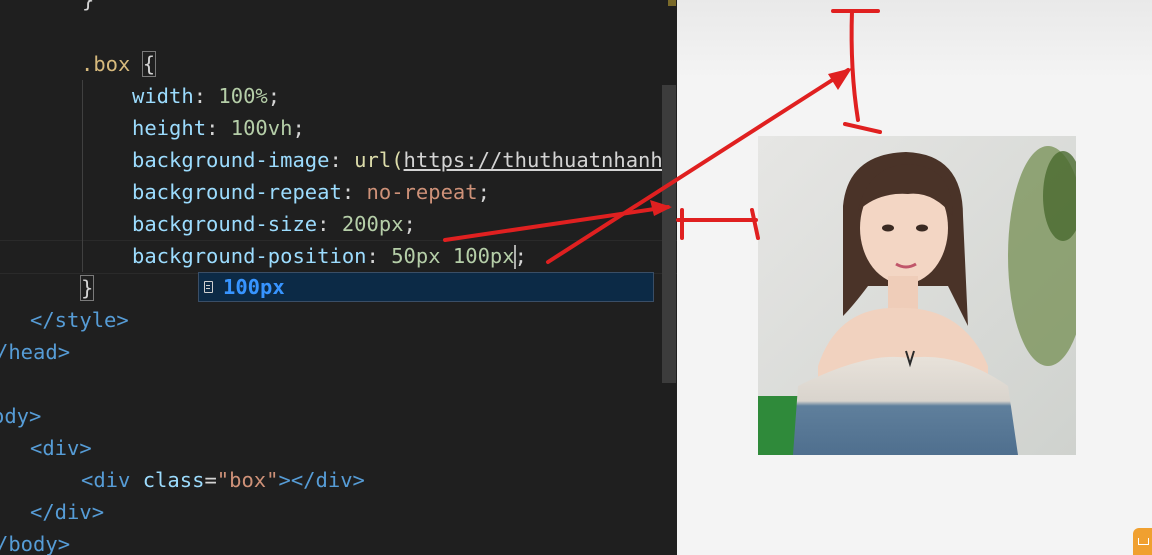 The width and height of the screenshot is (1152, 555). I want to click on indent-guide, so click(82, 176).